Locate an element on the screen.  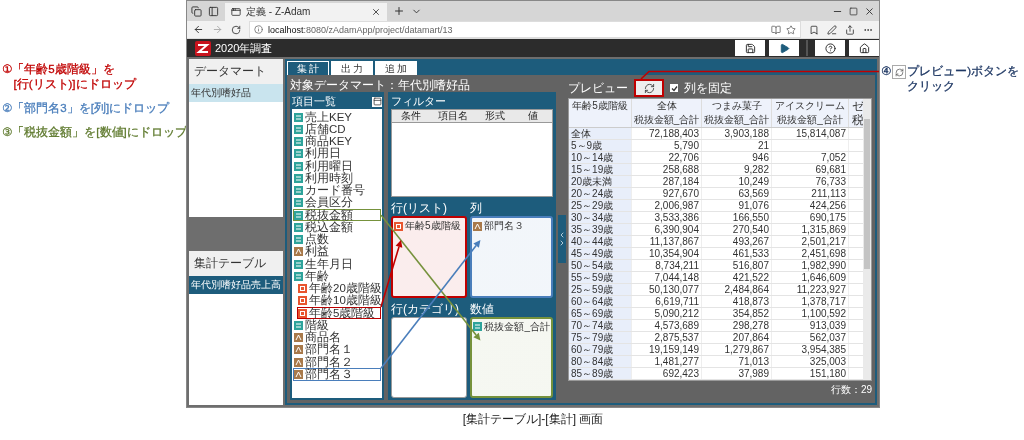
panel-heading: フィルター is located at coordinates (418, 101).